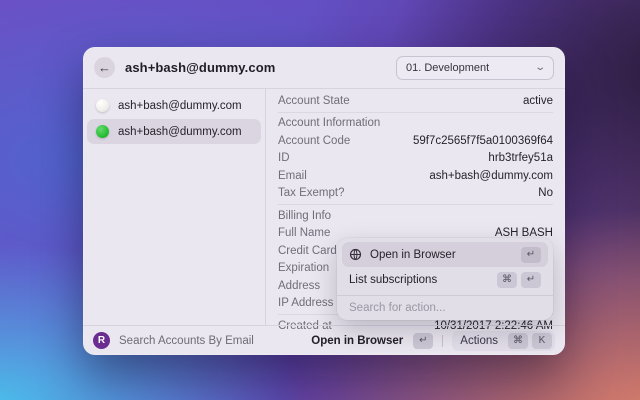  What do you see at coordinates (545, 193) in the screenshot?
I see `detail-value: No` at bounding box center [545, 193].